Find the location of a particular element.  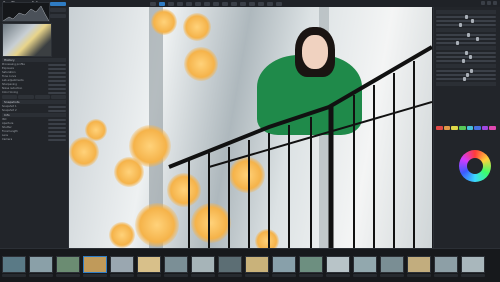

zoom-out-icon is located at coordinates (243, 3).